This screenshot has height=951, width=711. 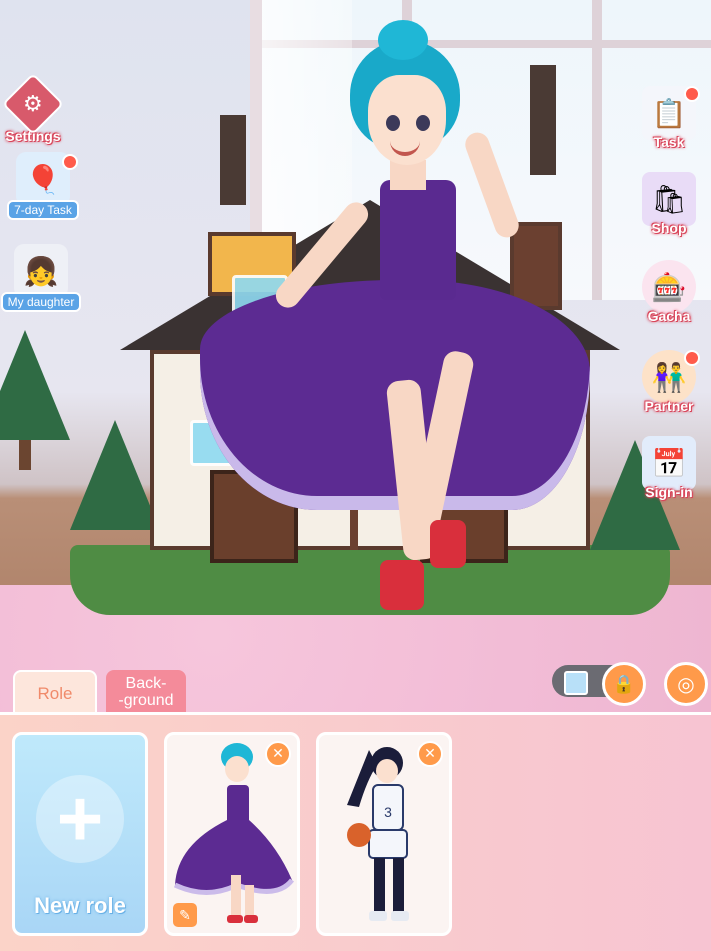 What do you see at coordinates (388, 812) in the screenshot?
I see `jersey-number: 3` at bounding box center [388, 812].